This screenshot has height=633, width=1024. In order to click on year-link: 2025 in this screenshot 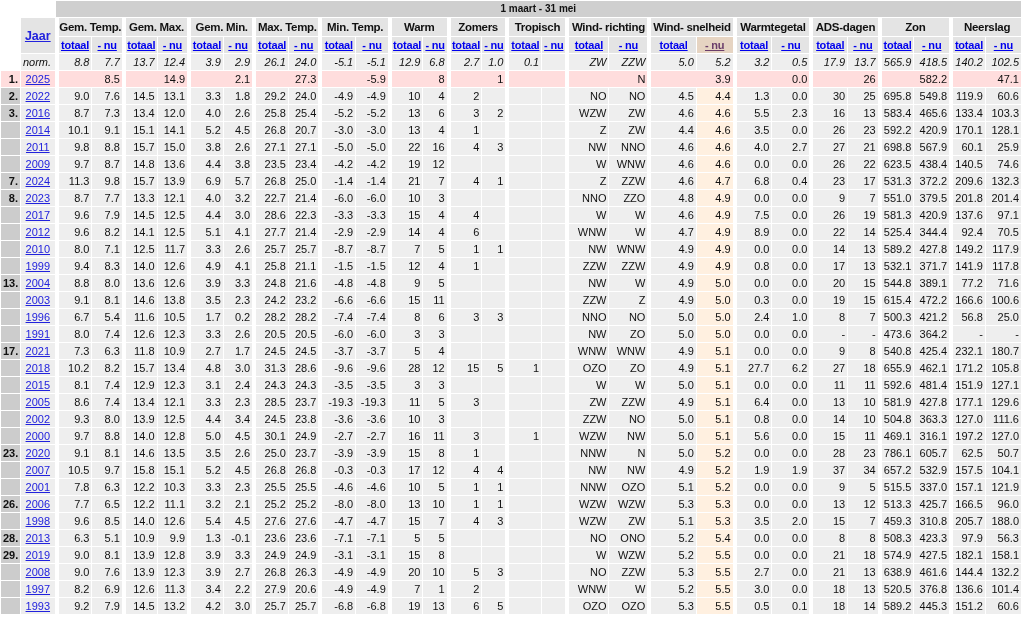, I will do `click(38, 79)`.